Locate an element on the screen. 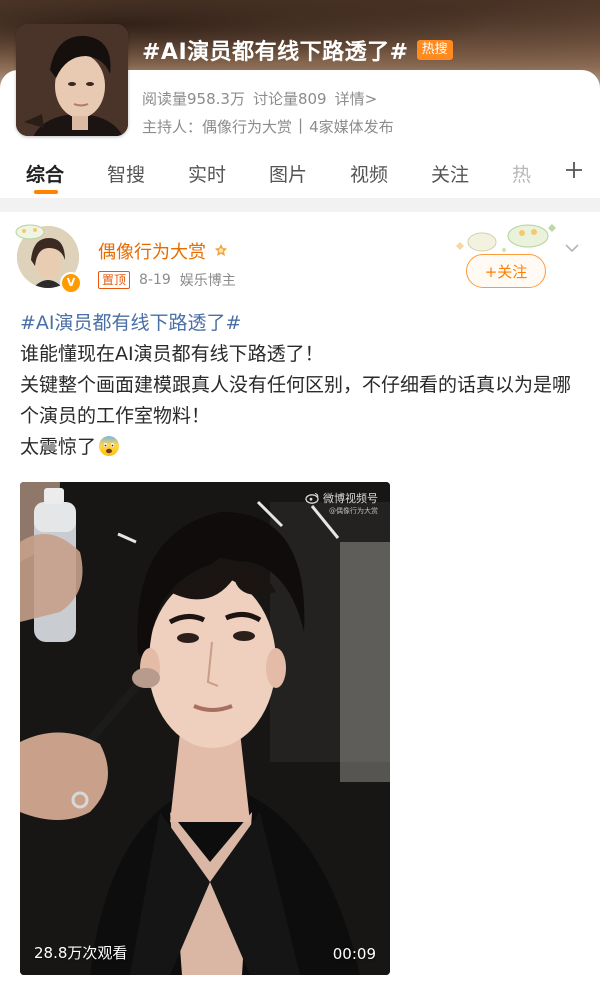  video-duration: 00:09 is located at coordinates (354, 954).